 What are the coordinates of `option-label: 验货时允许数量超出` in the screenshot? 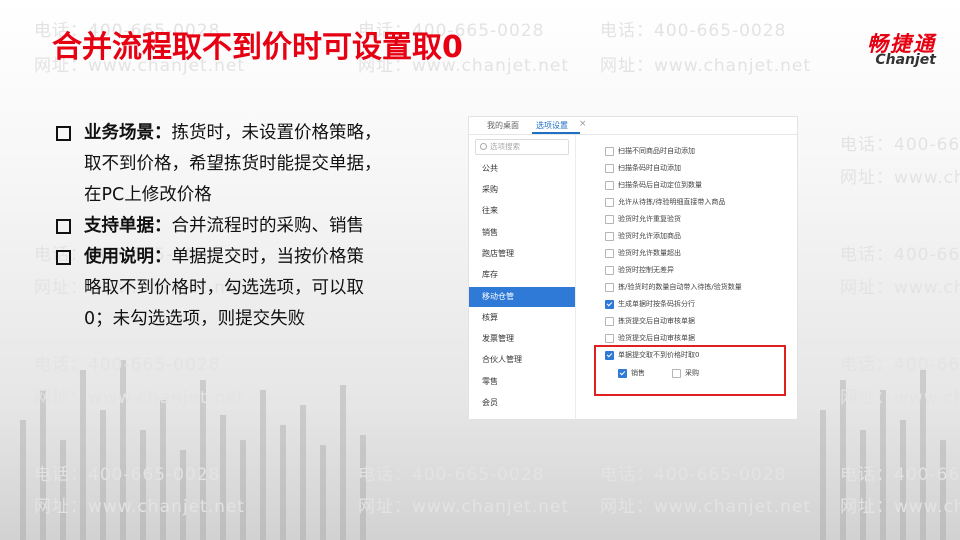 It's located at (649, 253).